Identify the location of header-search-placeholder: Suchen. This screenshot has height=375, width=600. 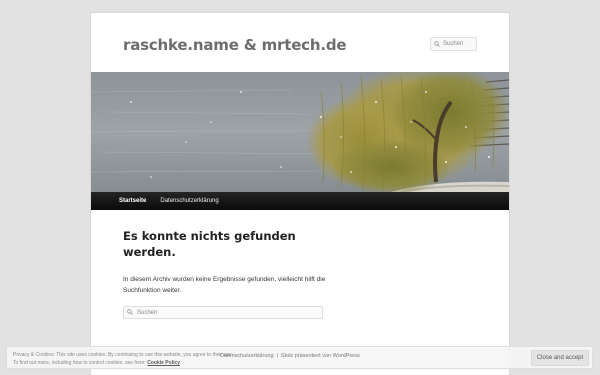
(453, 44).